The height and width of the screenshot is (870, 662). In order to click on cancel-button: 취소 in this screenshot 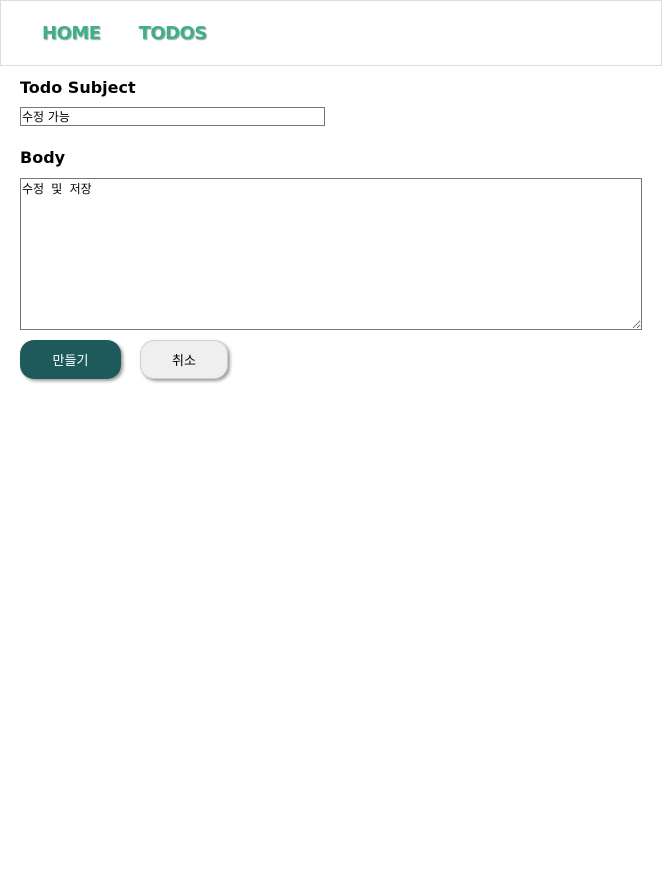, I will do `click(184, 359)`.